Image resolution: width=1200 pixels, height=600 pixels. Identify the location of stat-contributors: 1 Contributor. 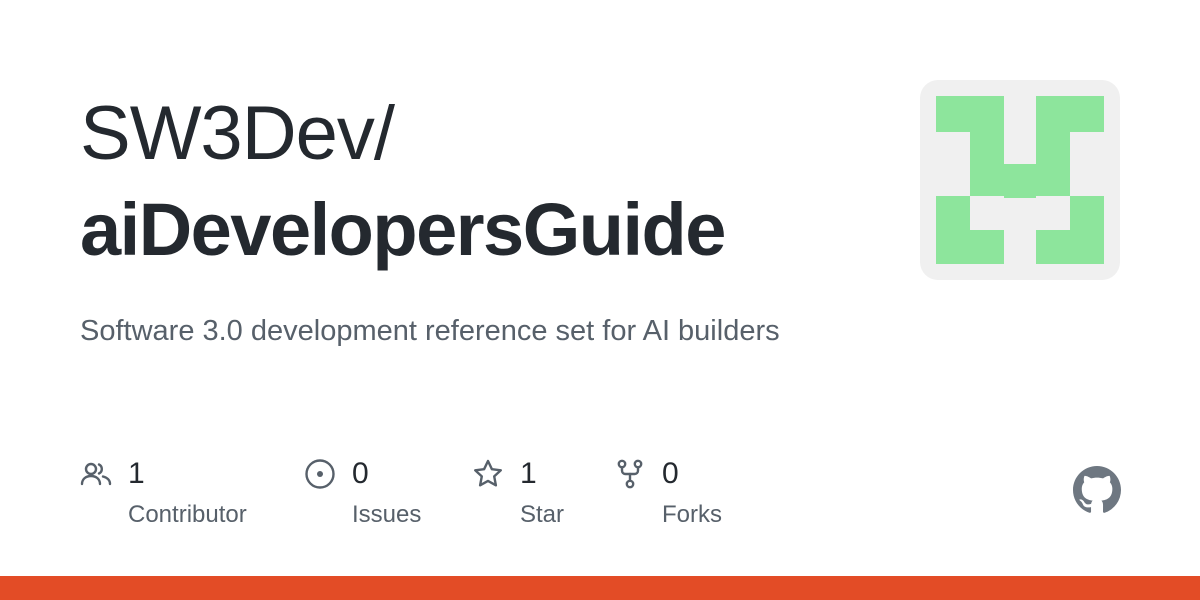
(180, 497).